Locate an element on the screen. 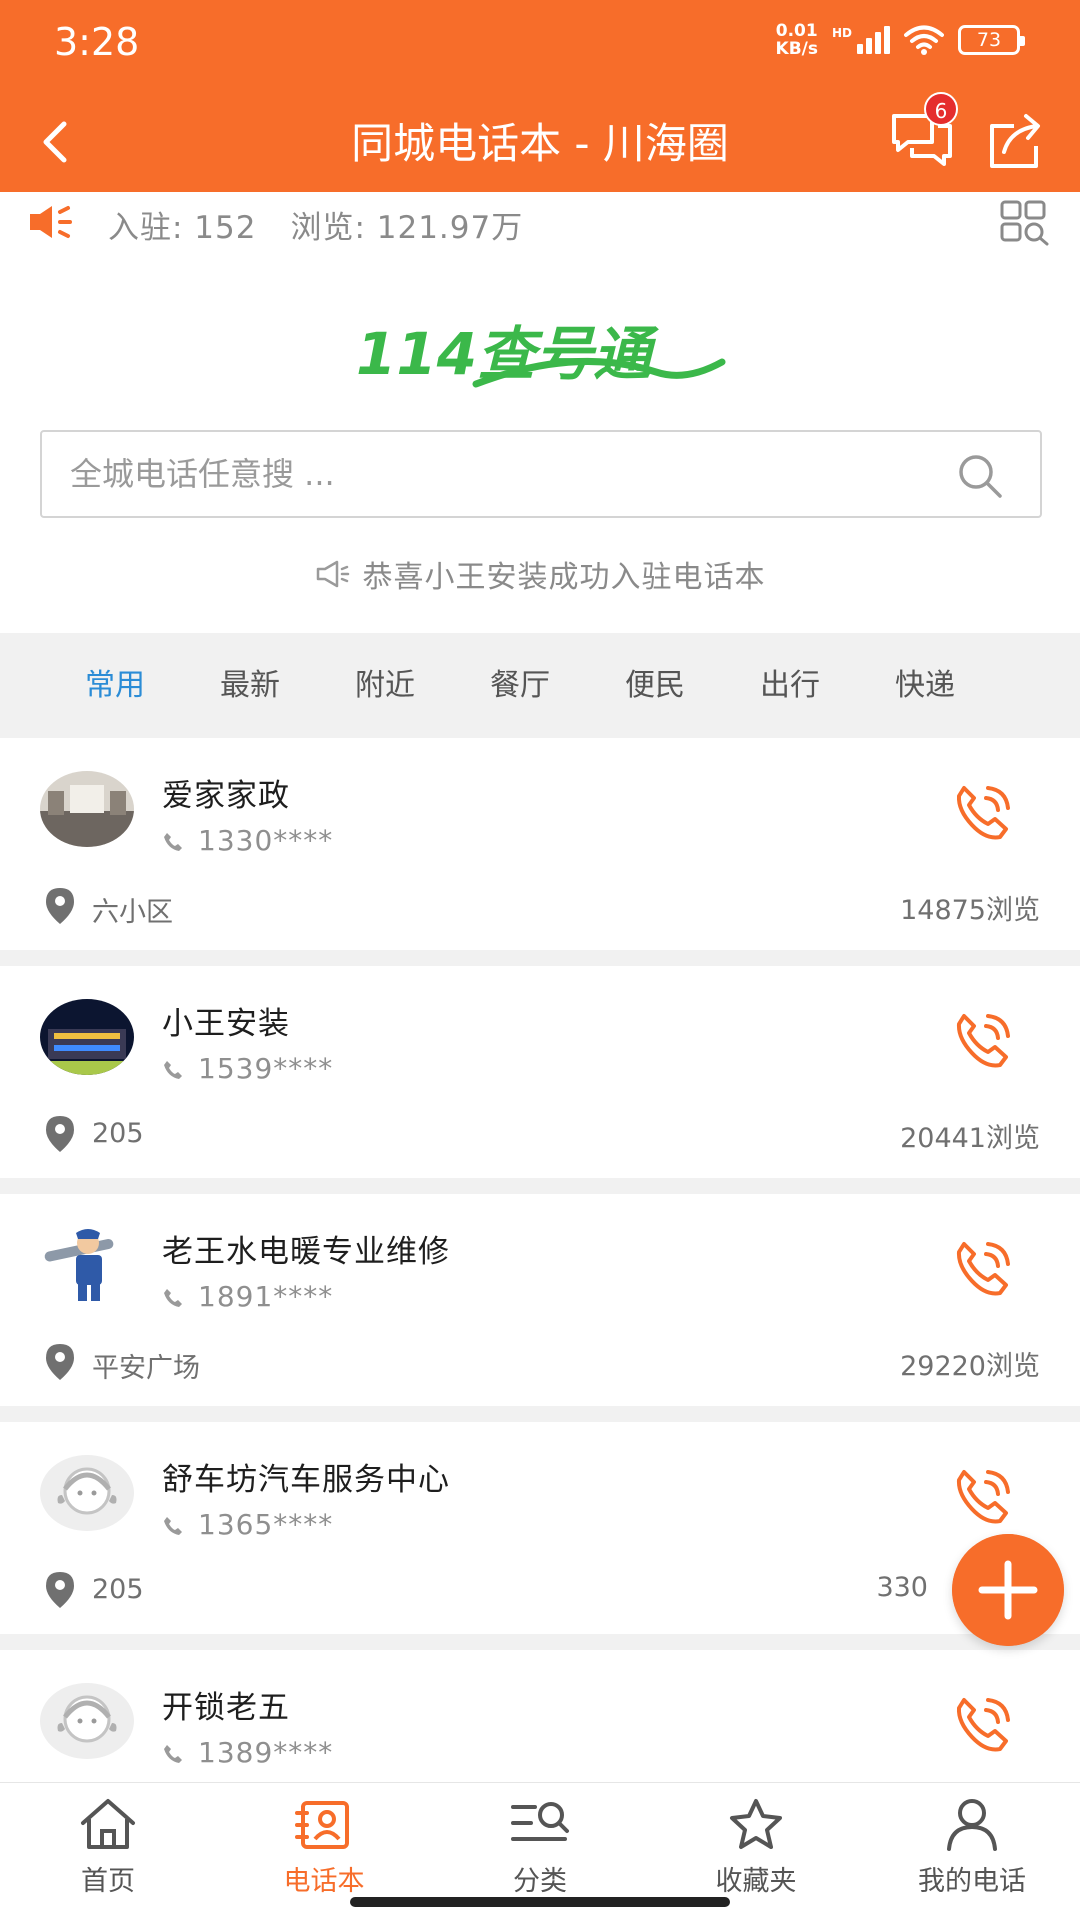 The height and width of the screenshot is (1920, 1080). megaphone-icon is located at coordinates (332, 574).